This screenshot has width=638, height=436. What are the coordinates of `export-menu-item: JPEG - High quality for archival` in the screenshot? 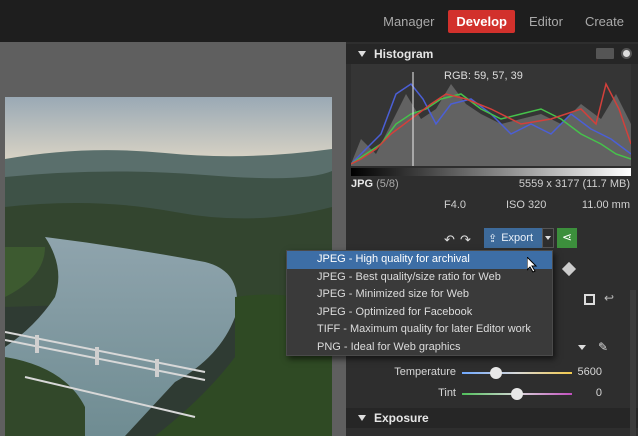 It's located at (419, 260).